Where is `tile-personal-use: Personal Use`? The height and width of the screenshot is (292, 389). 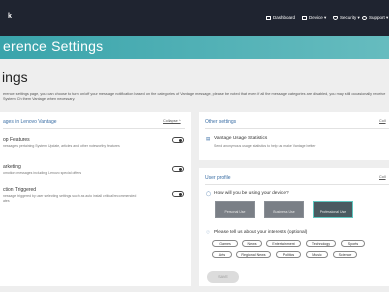 tile-personal-use: Personal Use is located at coordinates (235, 209).